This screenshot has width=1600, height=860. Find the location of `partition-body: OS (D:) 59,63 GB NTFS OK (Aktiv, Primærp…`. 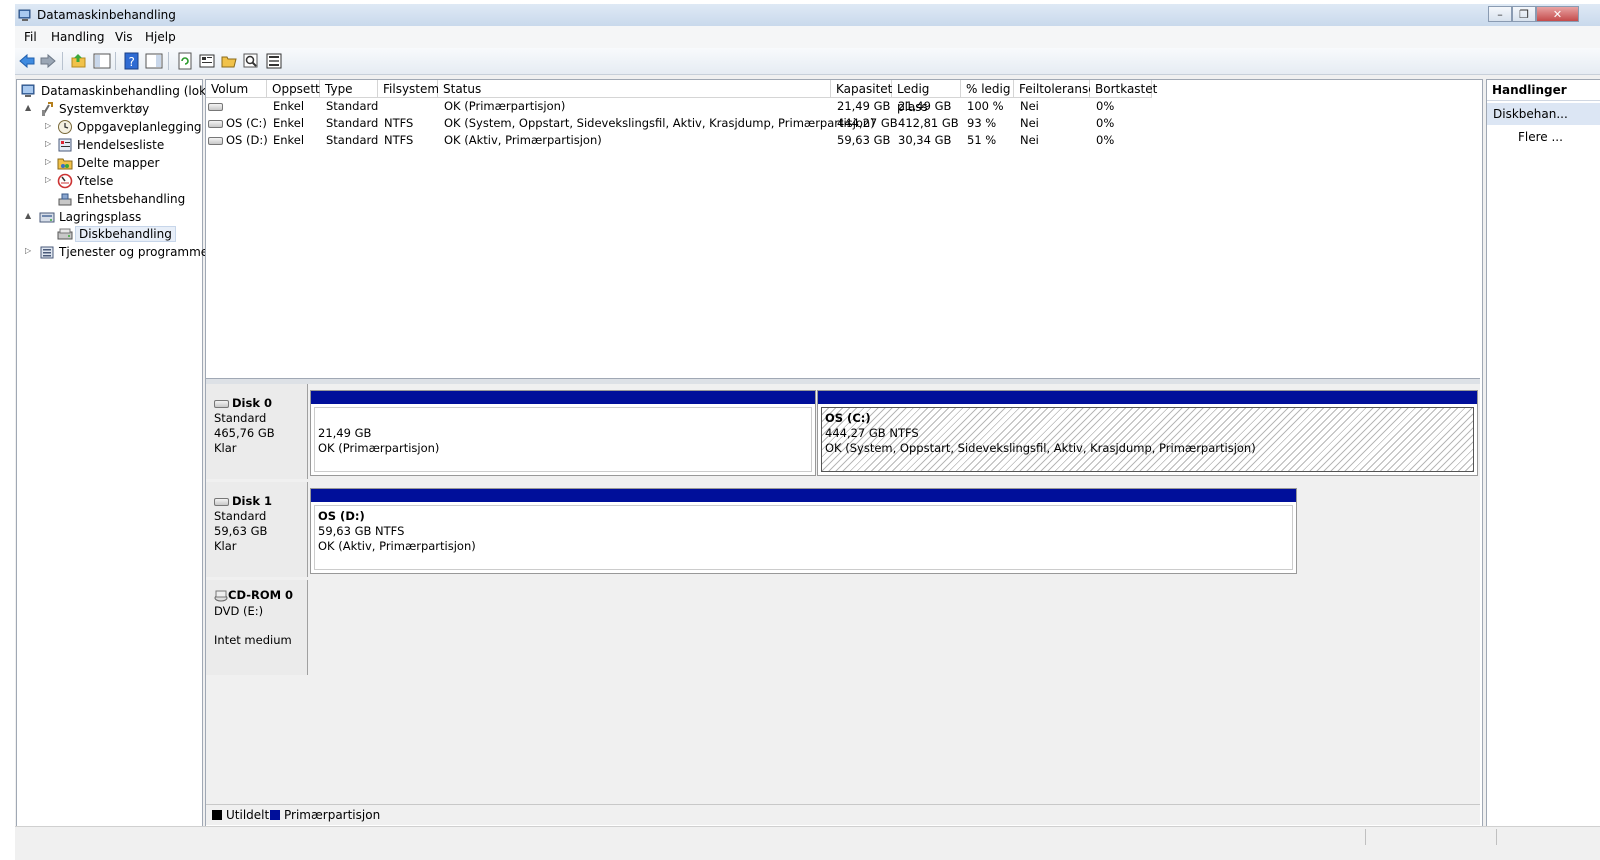

partition-body: OS (D:) 59,63 GB NTFS OK (Aktiv, Primærp… is located at coordinates (803, 537).